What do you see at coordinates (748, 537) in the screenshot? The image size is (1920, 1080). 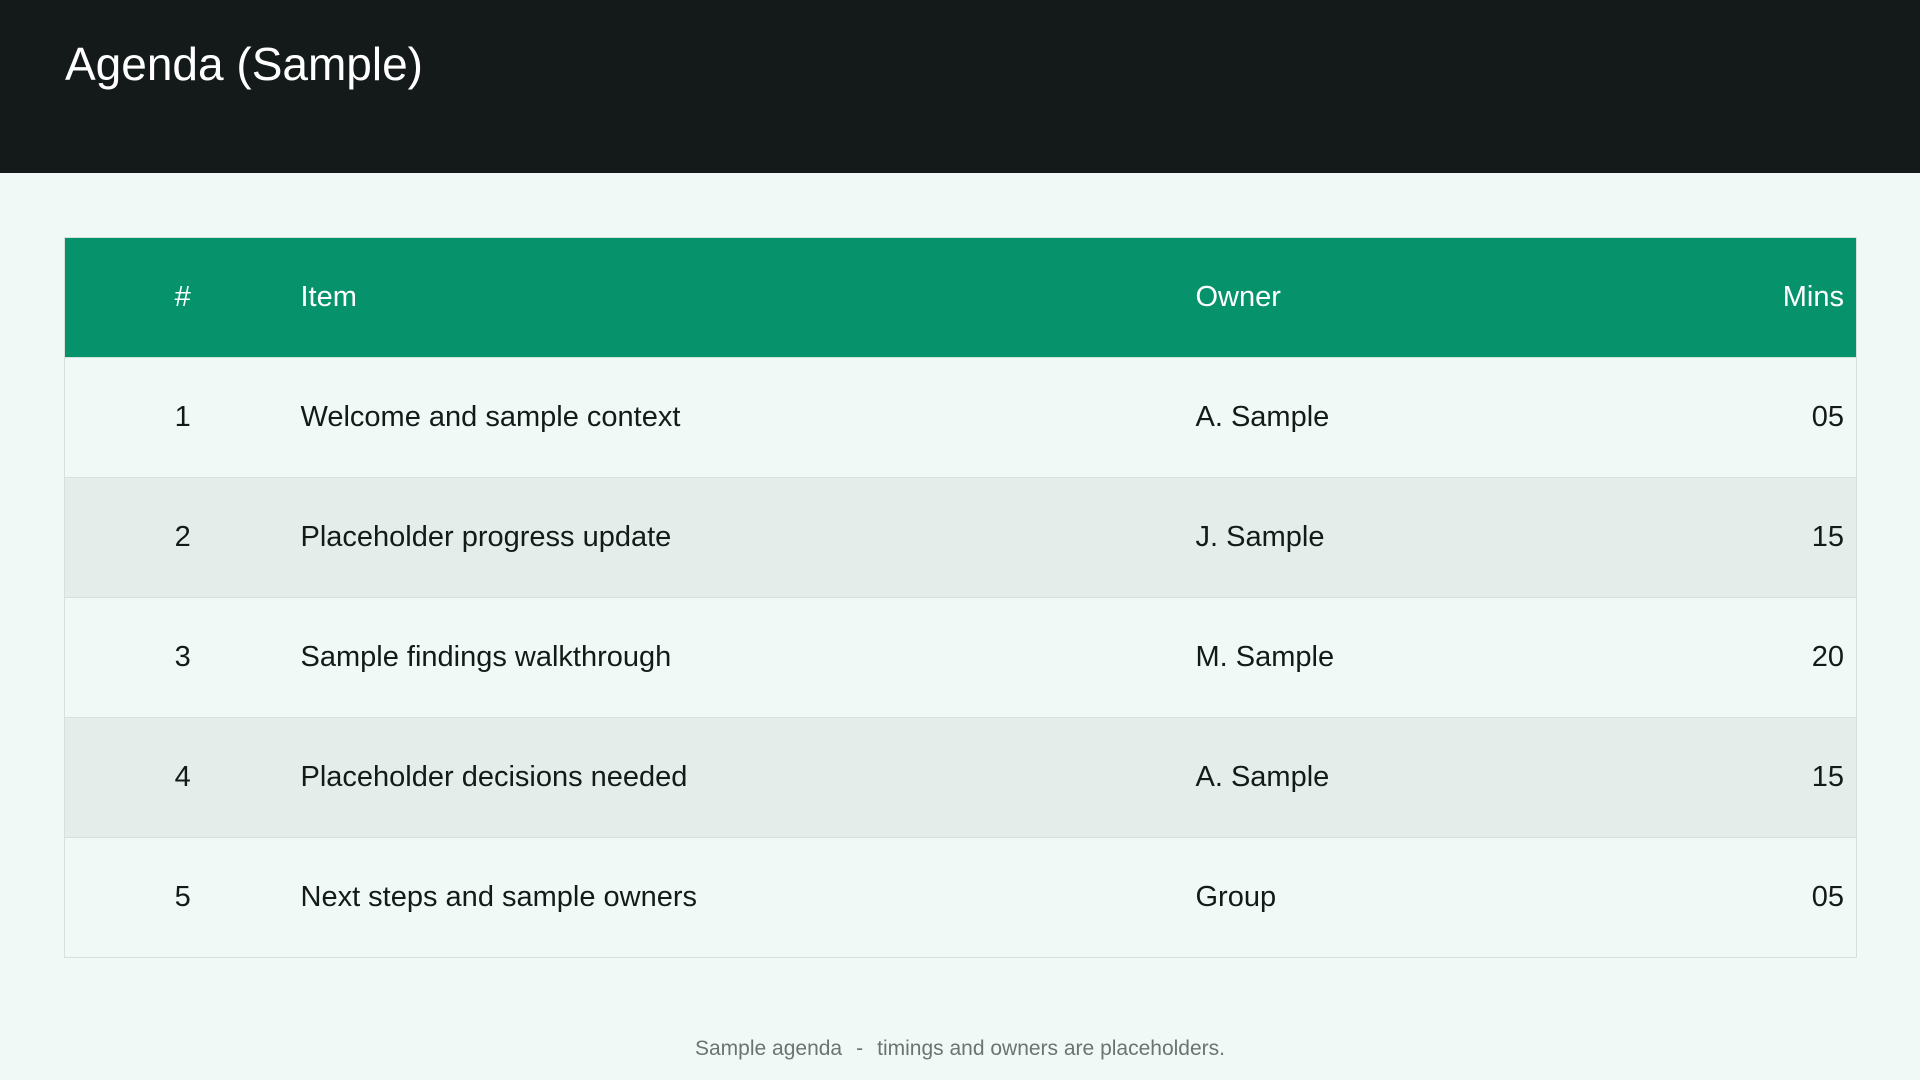 I see `row-item: Placeholder progress update` at bounding box center [748, 537].